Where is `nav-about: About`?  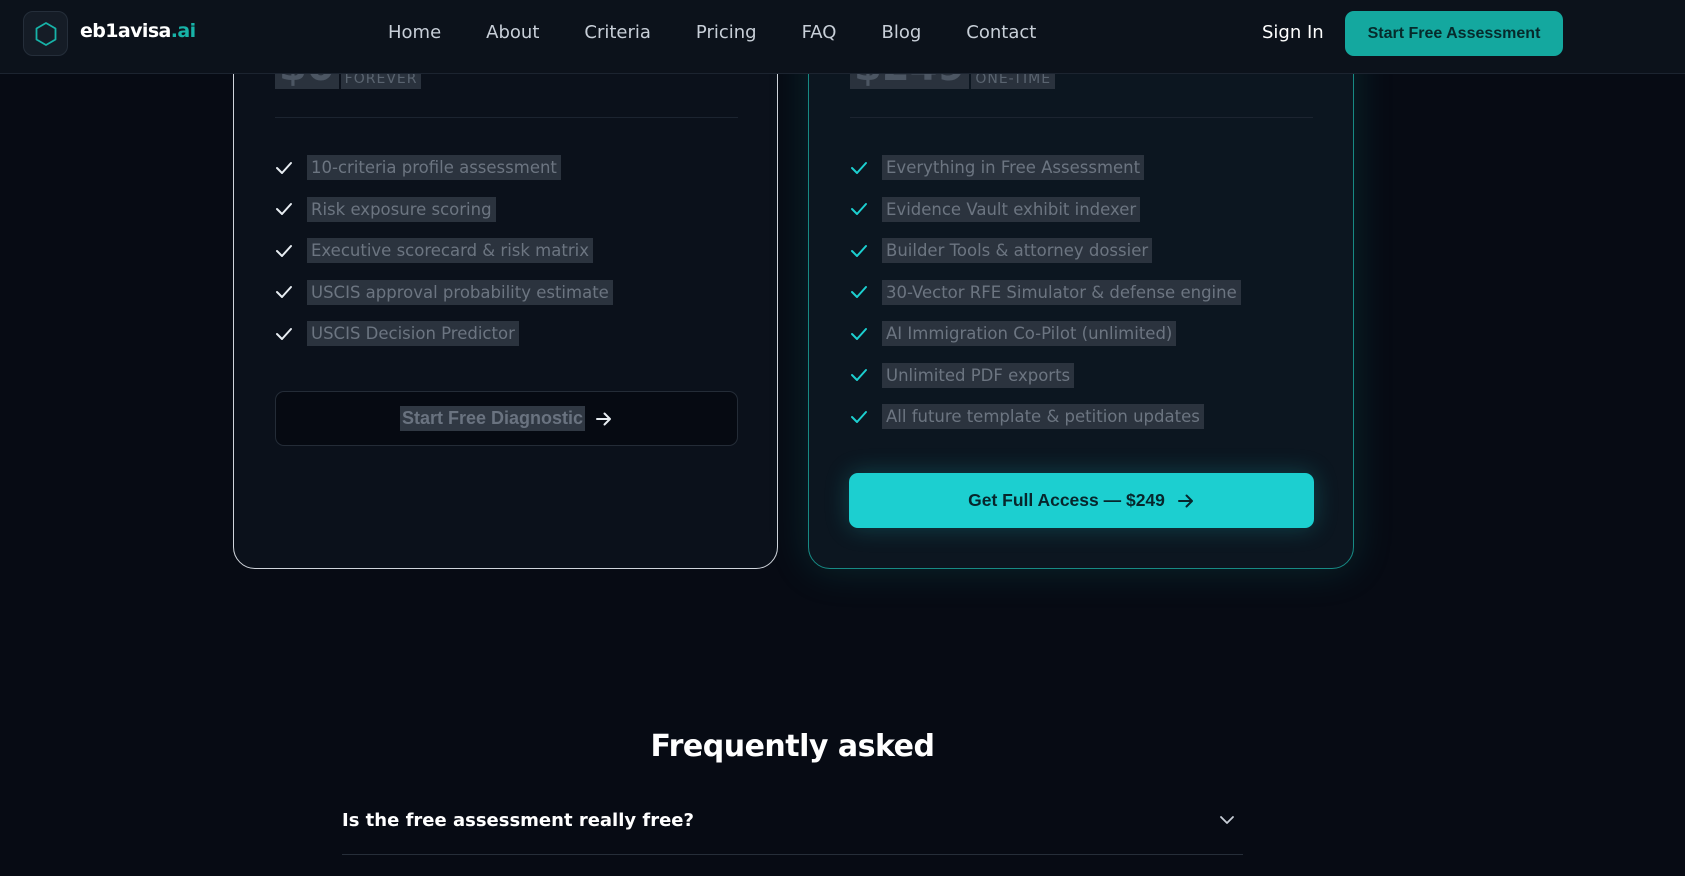 nav-about: About is located at coordinates (512, 32).